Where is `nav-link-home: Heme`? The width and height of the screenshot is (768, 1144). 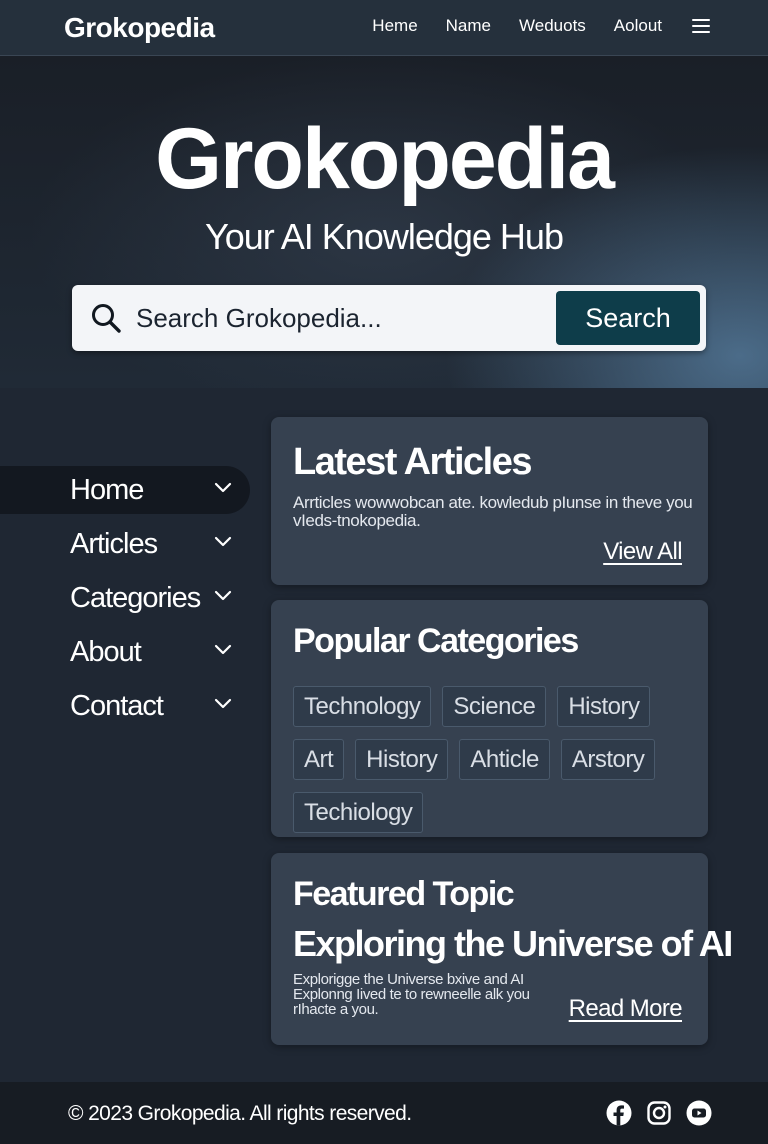
nav-link-home: Heme is located at coordinates (394, 26).